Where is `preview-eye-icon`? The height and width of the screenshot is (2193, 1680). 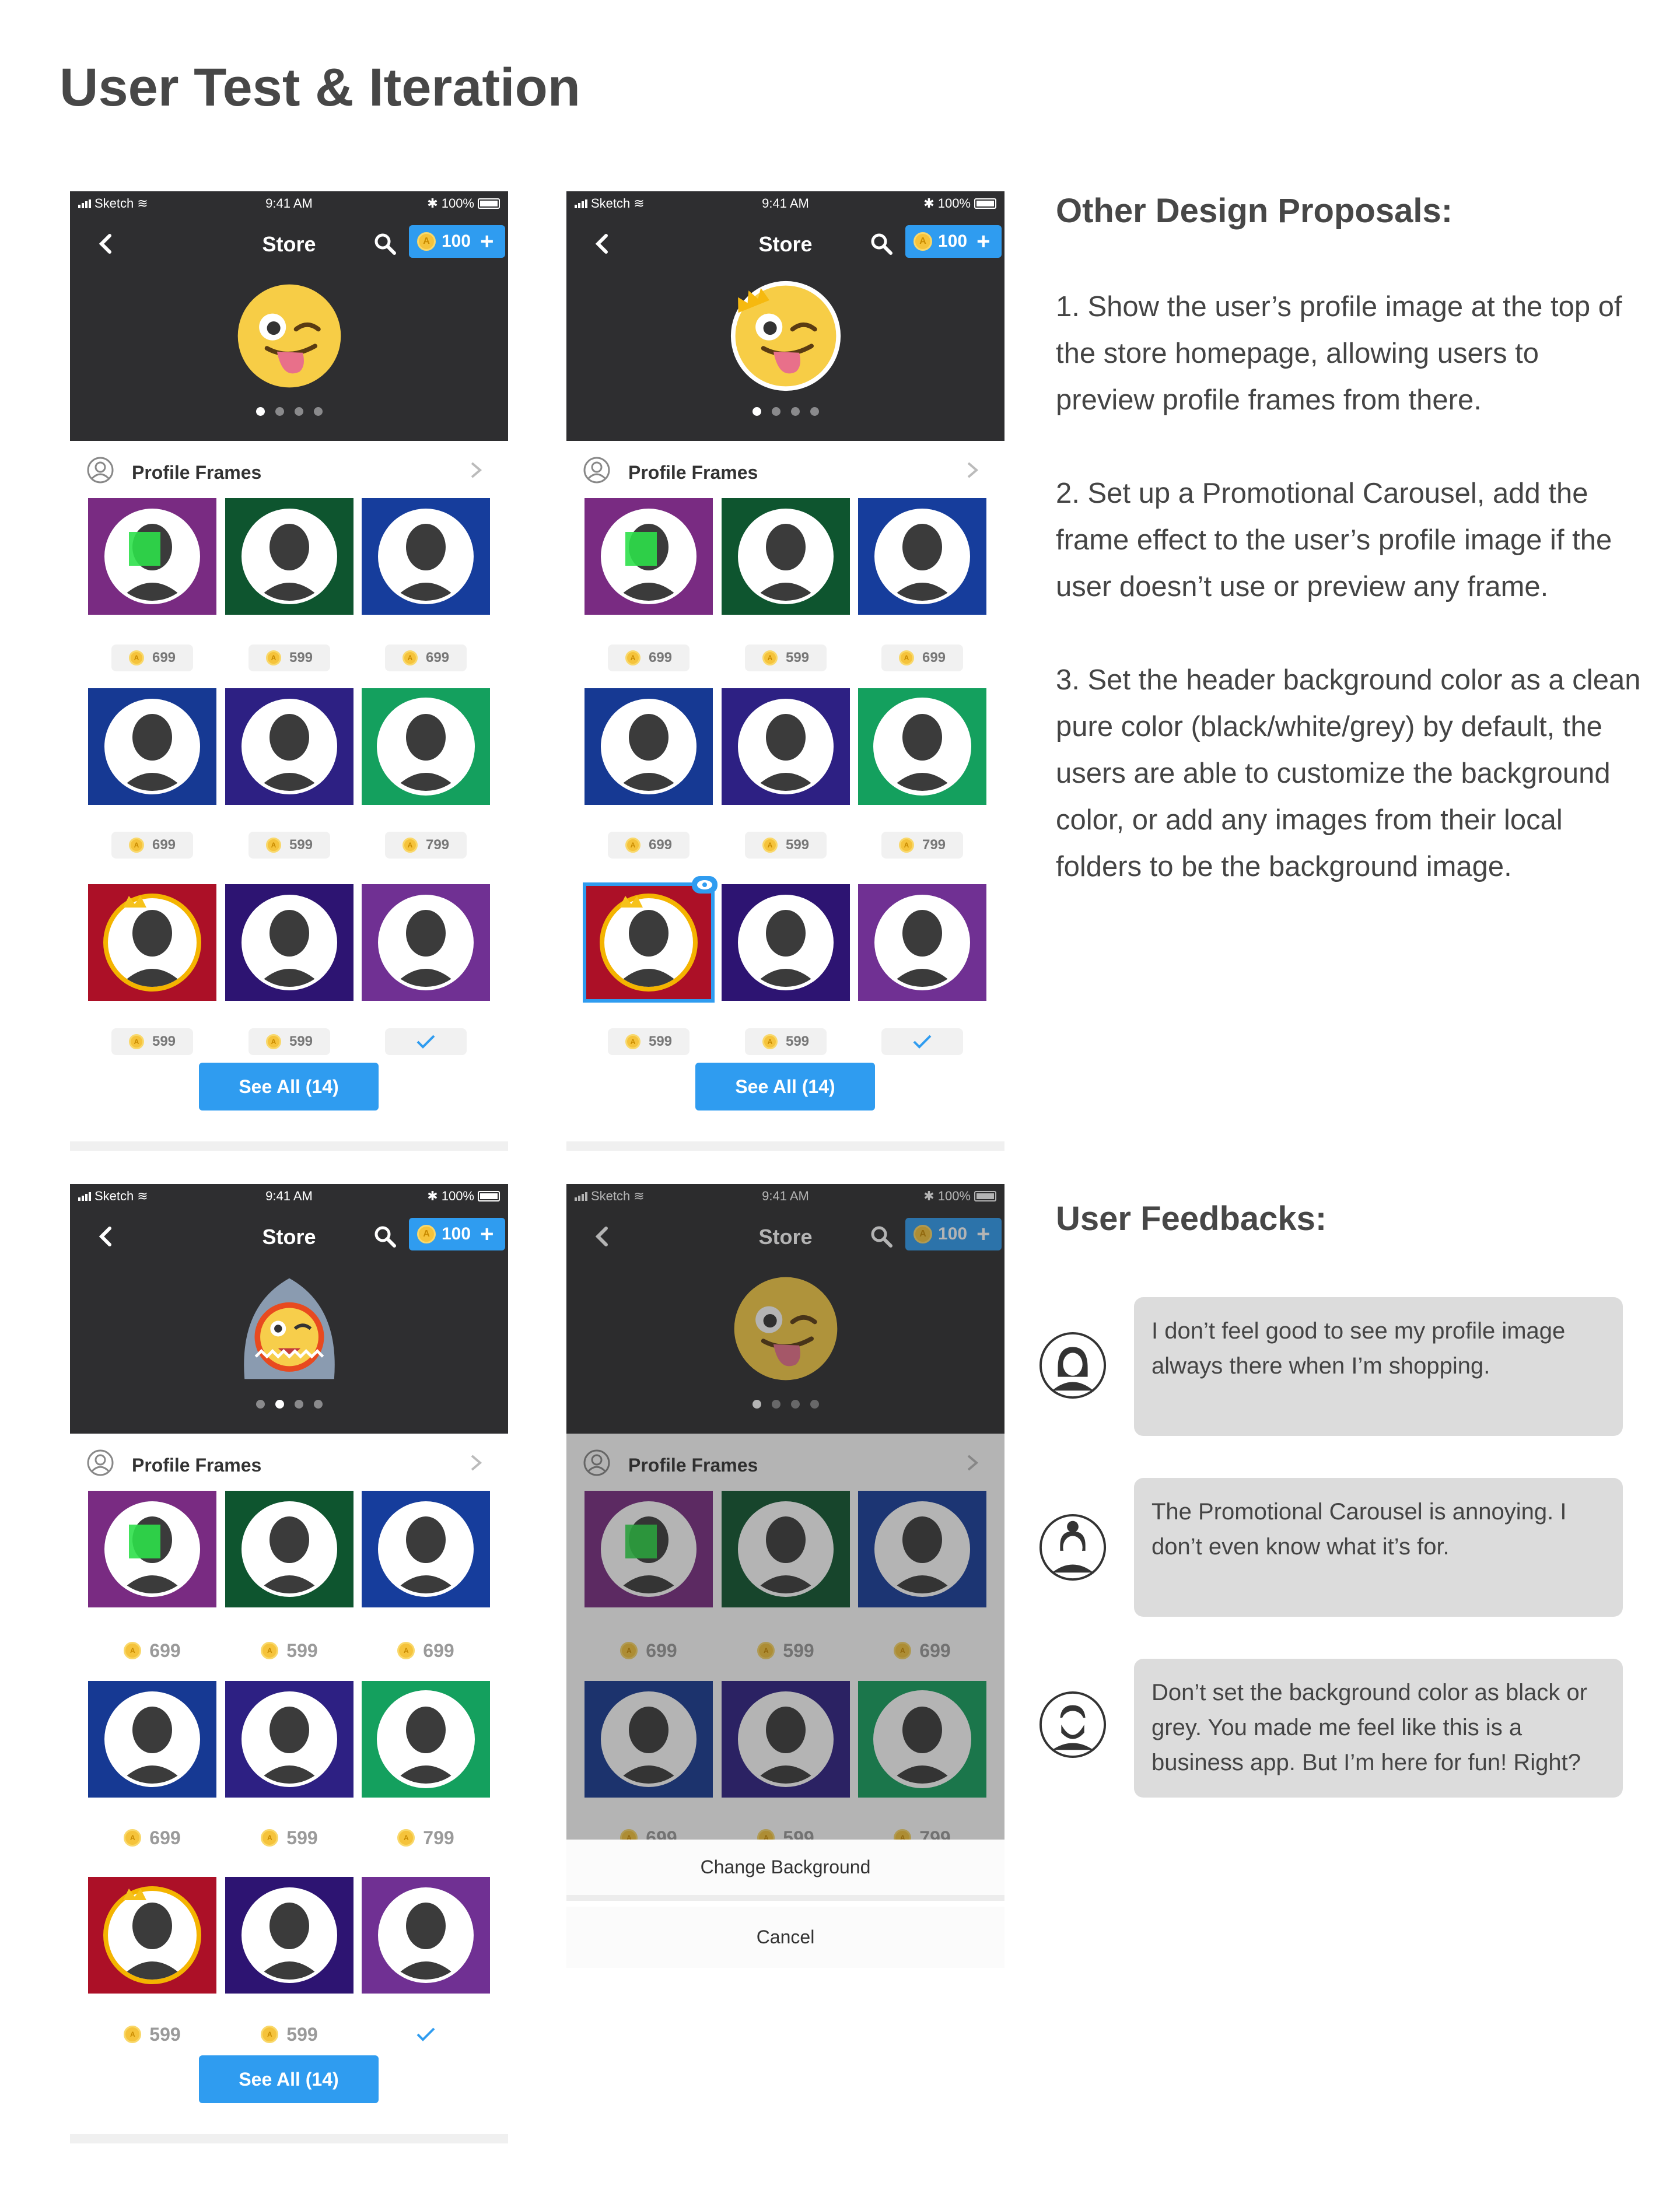 preview-eye-icon is located at coordinates (705, 885).